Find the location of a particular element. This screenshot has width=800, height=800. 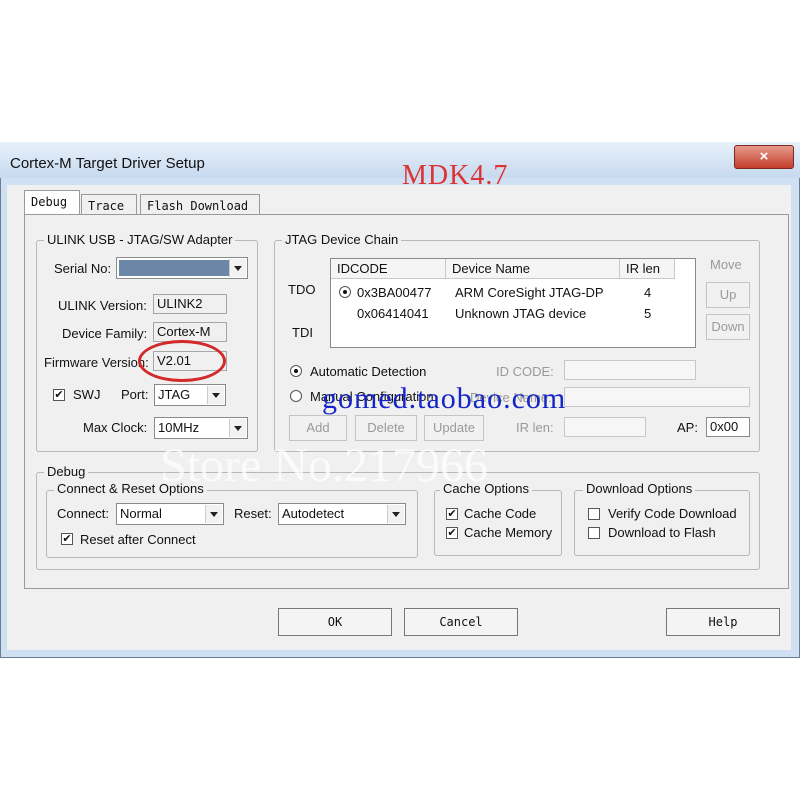

ok-button: OK is located at coordinates (335, 622).